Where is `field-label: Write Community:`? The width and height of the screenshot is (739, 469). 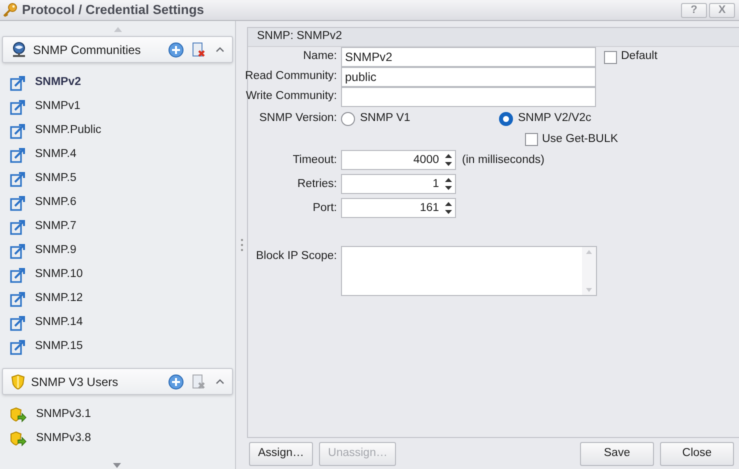 field-label: Write Community: is located at coordinates (291, 96).